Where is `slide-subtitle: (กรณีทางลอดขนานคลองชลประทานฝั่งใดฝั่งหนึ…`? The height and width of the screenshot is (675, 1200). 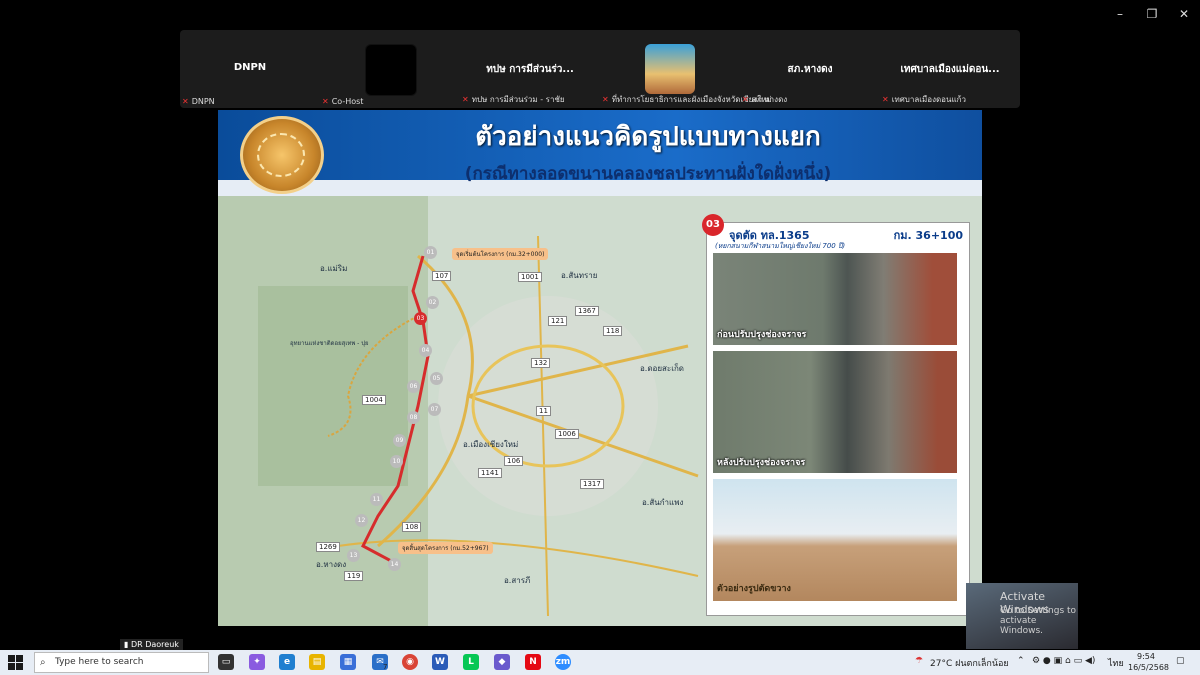
slide-subtitle: (กรณีทางลอดขนานคลองชลประทานฝั่งใดฝั่งหนึ… is located at coordinates (648, 174).